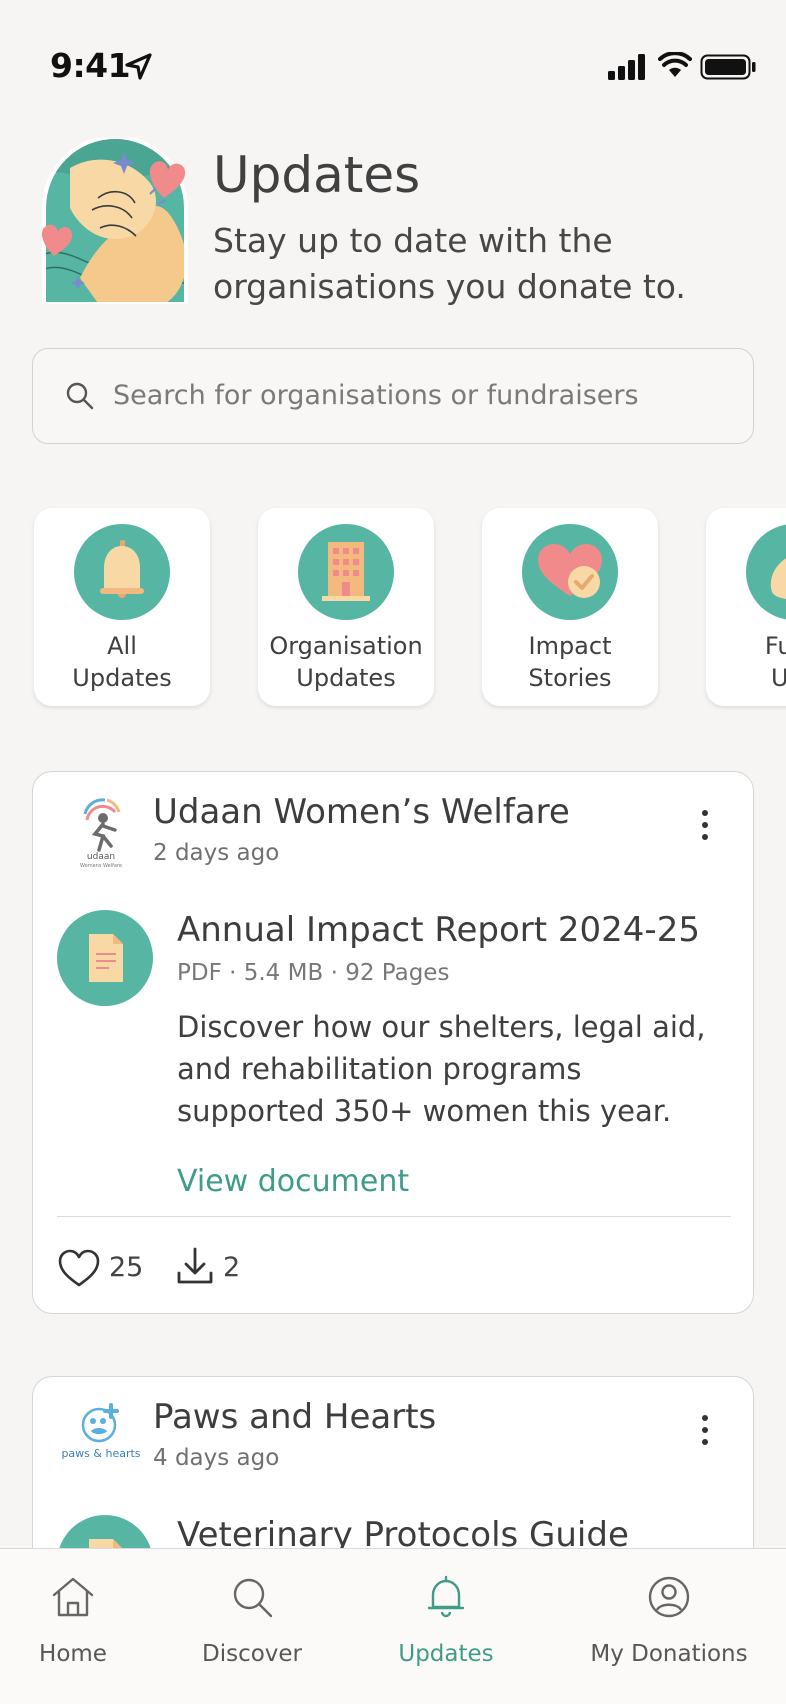 This screenshot has height=1704, width=786. What do you see at coordinates (101, 857) in the screenshot?
I see `svg-text: udaan` at bounding box center [101, 857].